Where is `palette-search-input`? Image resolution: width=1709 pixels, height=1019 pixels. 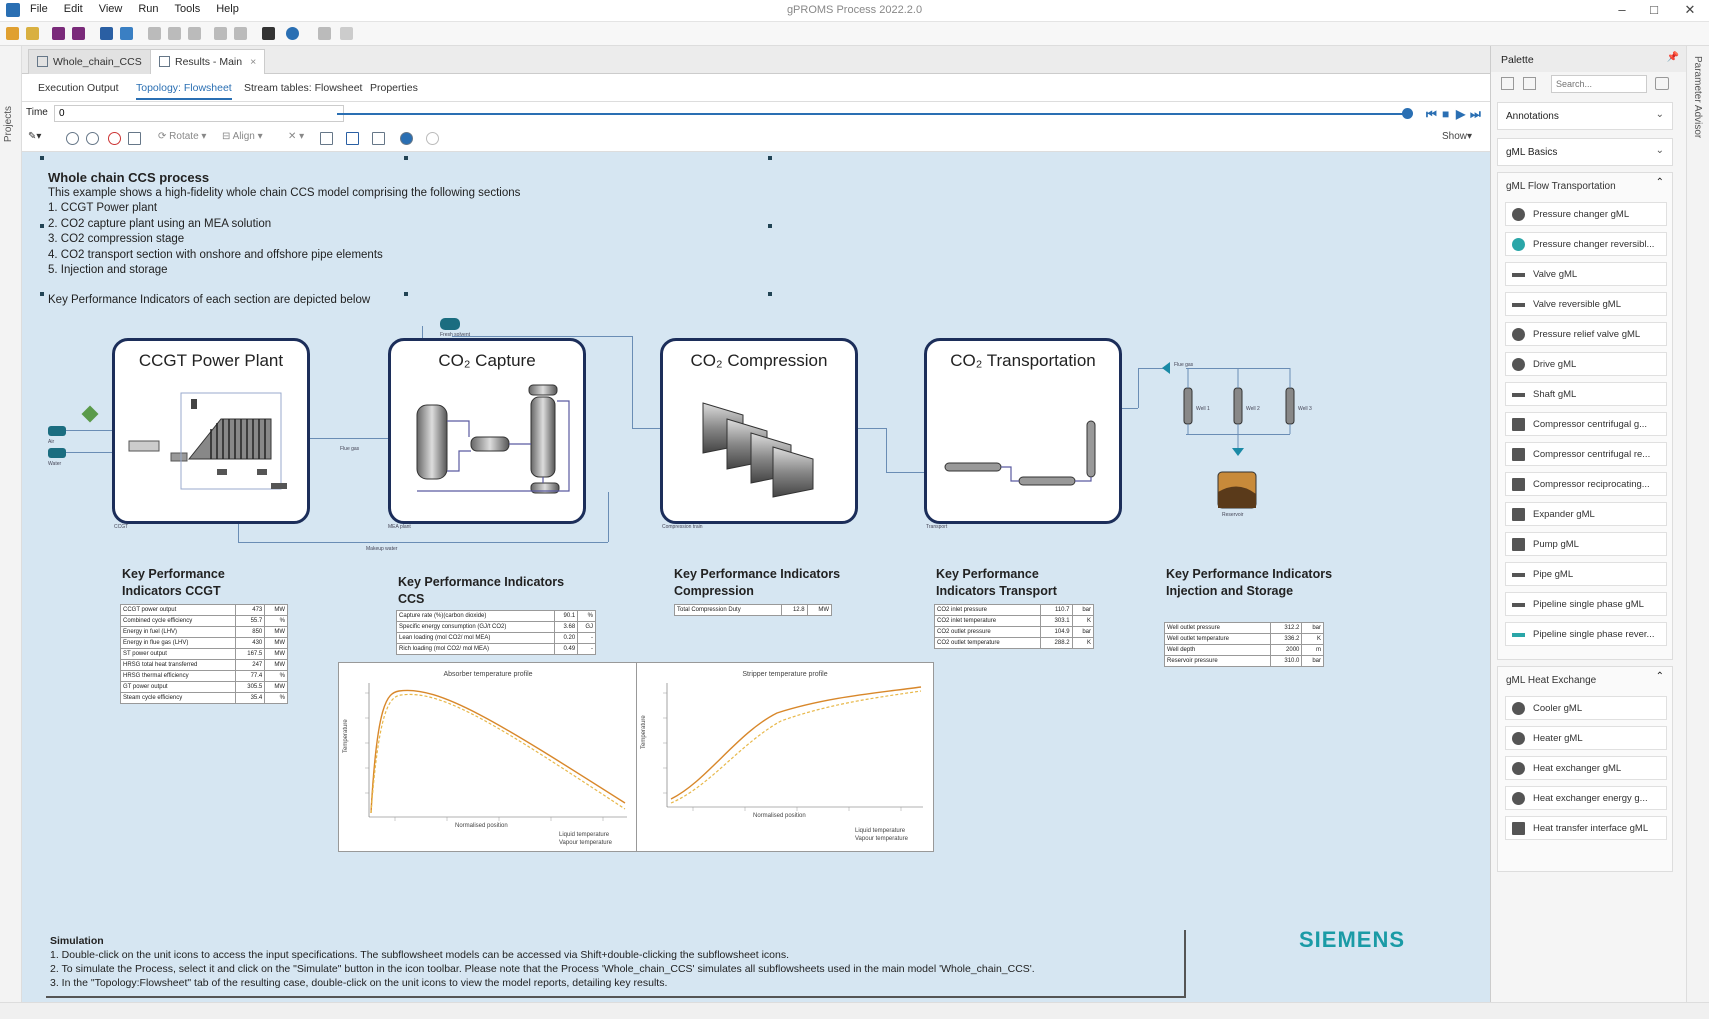 palette-search-input is located at coordinates (1599, 84).